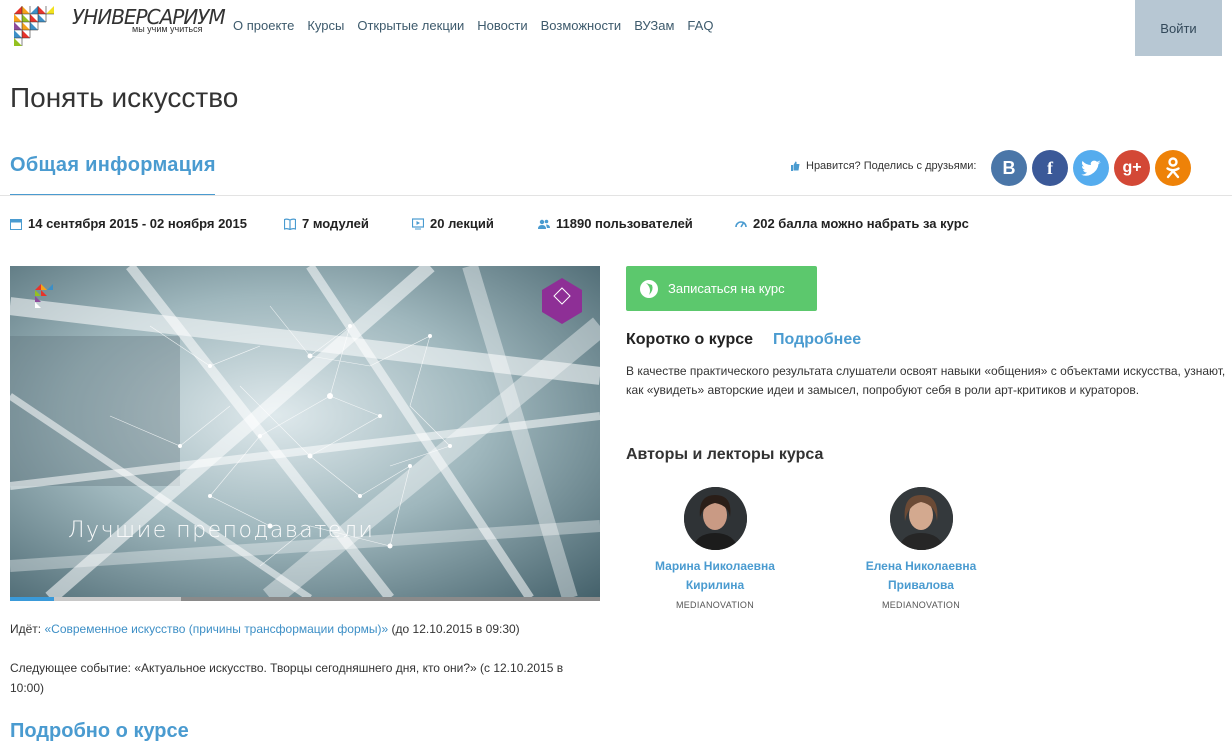 The width and height of the screenshot is (1232, 752). What do you see at coordinates (741, 223) in the screenshot?
I see `speedometer-icon` at bounding box center [741, 223].